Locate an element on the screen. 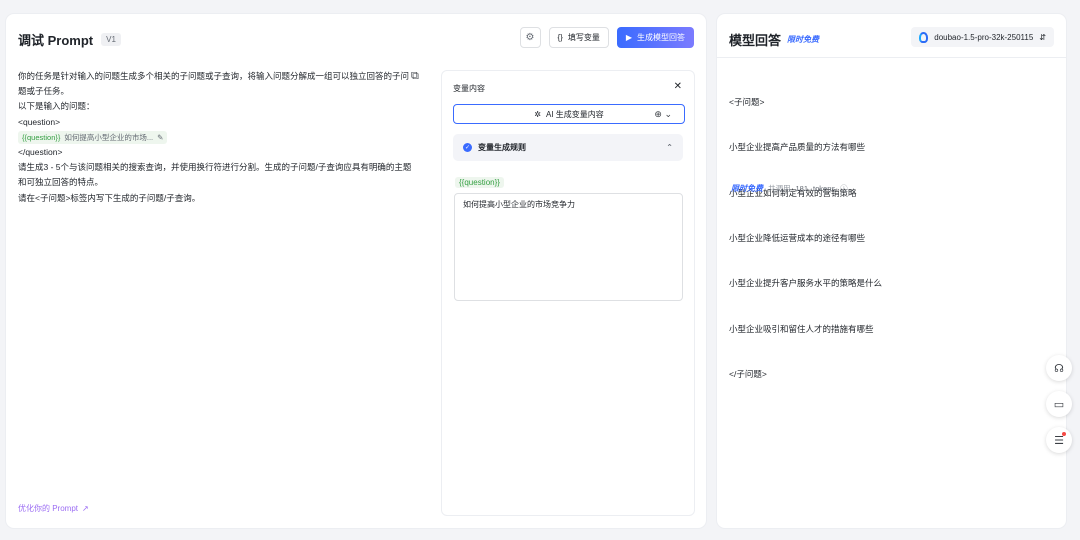 This screenshot has height=540, width=1080. prompt-line: 题或子任务。 is located at coordinates (44, 91).